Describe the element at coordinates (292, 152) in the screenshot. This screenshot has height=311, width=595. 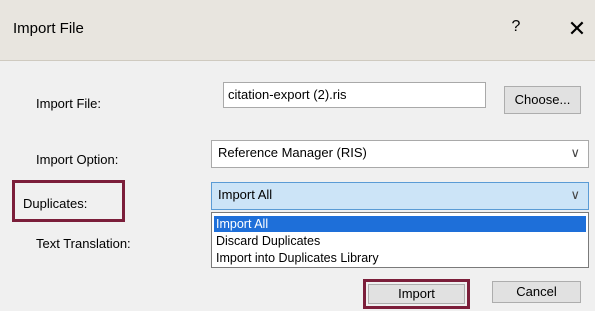
I see `import-option-value: Reference Manager (RIS)` at that location.